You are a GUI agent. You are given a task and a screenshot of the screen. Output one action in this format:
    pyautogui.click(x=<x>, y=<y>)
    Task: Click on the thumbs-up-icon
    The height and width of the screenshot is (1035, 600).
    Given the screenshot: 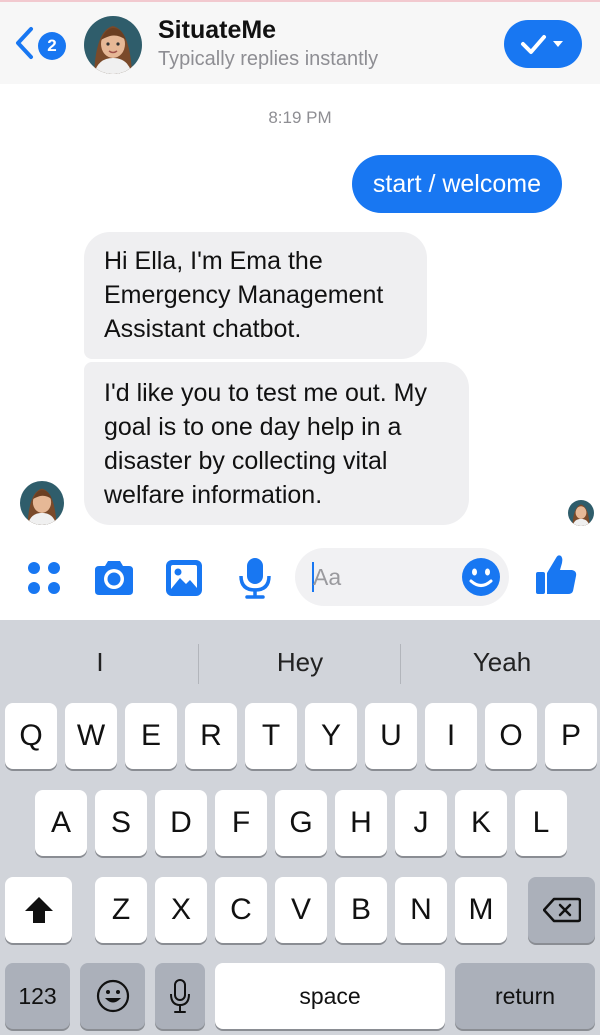 What is the action you would take?
    pyautogui.click(x=556, y=574)
    